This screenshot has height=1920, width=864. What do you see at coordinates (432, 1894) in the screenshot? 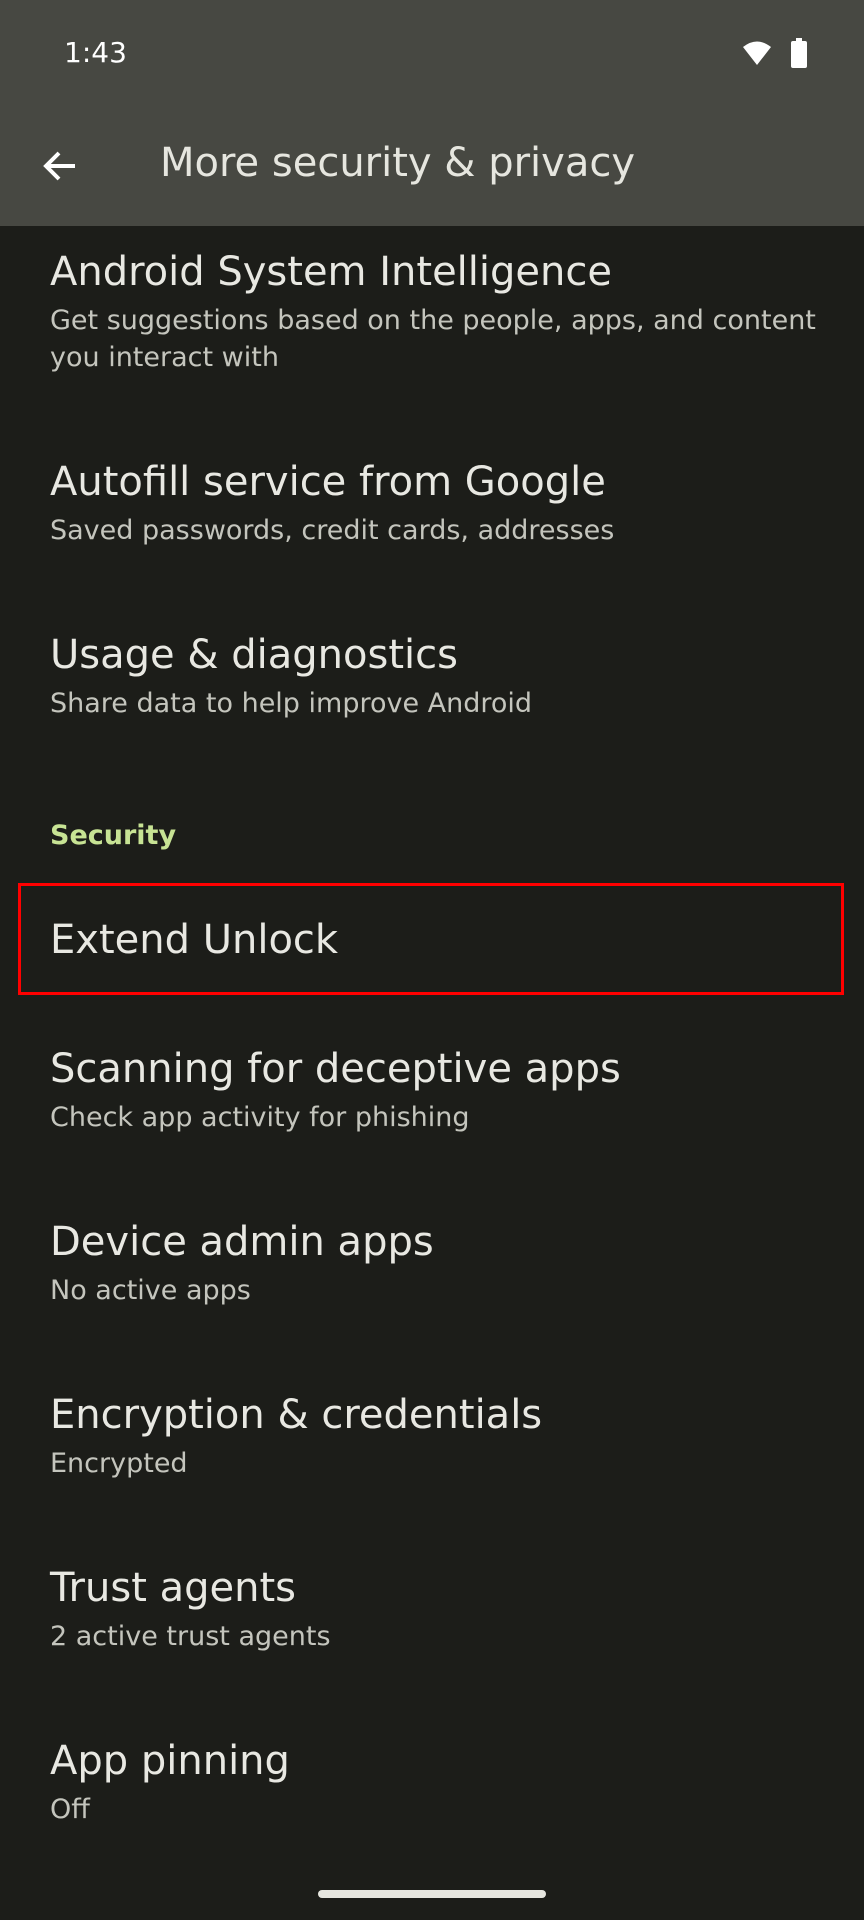
I see `home-indicator` at bounding box center [432, 1894].